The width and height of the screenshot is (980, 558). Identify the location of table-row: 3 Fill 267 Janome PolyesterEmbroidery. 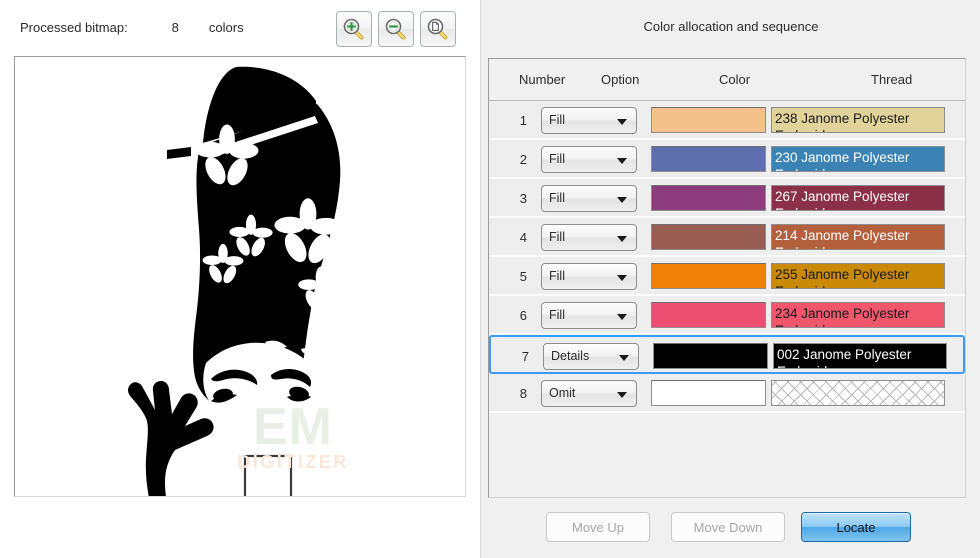
(727, 198).